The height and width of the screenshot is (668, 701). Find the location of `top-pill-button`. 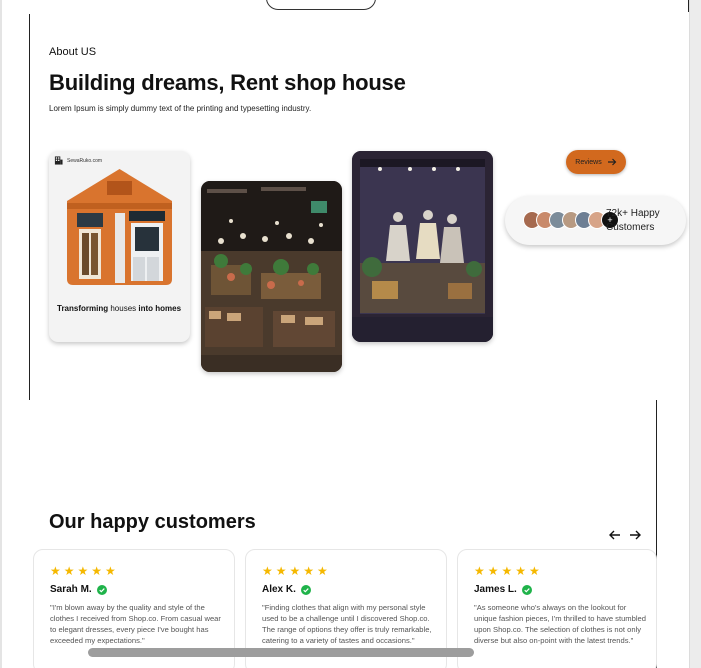

top-pill-button is located at coordinates (321, 5).